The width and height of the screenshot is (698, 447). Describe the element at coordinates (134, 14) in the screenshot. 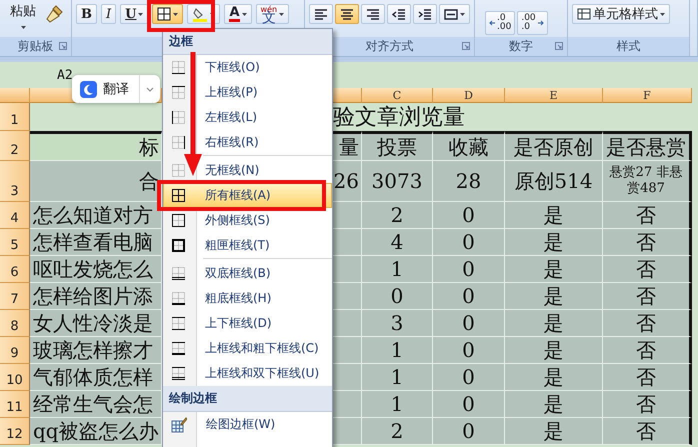

I see `underline-button: U` at that location.